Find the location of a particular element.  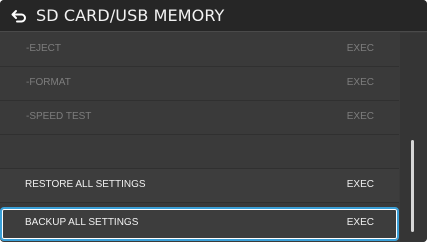

menu-item-restore-all-settings: RESTORE ALL SETTINGS EXEC is located at coordinates (199, 186).